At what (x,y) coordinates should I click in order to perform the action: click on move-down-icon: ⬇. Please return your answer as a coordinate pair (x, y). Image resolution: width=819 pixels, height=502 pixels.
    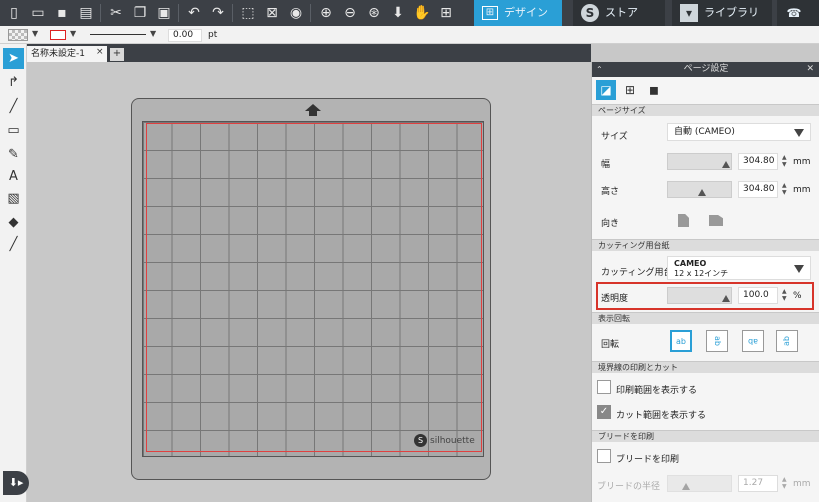
    Looking at the image, I should click on (398, 13).